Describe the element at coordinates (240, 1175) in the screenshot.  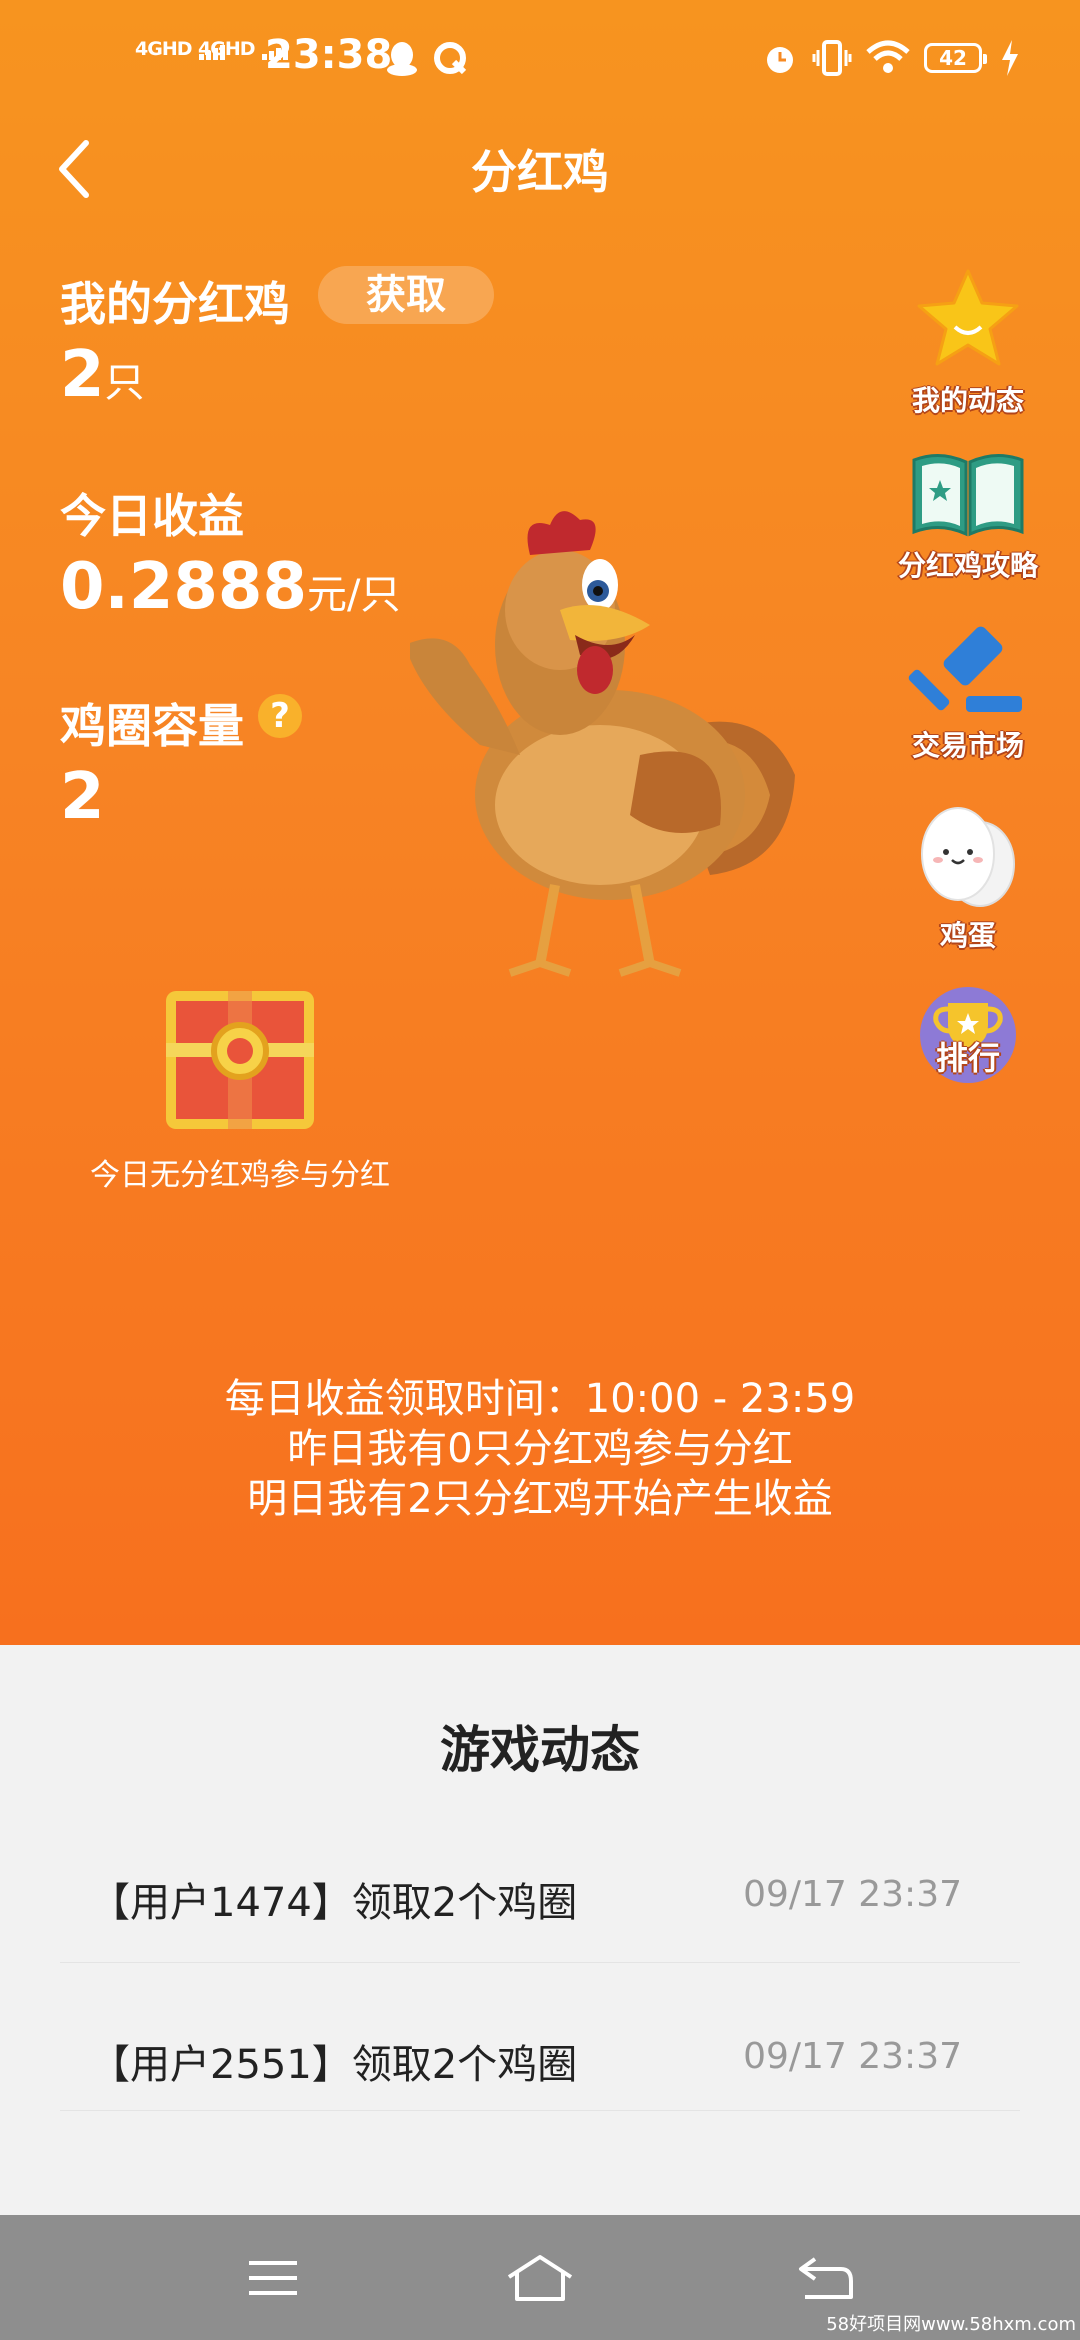
I see `chest-caption: 今日无分红鸡参与分红` at that location.